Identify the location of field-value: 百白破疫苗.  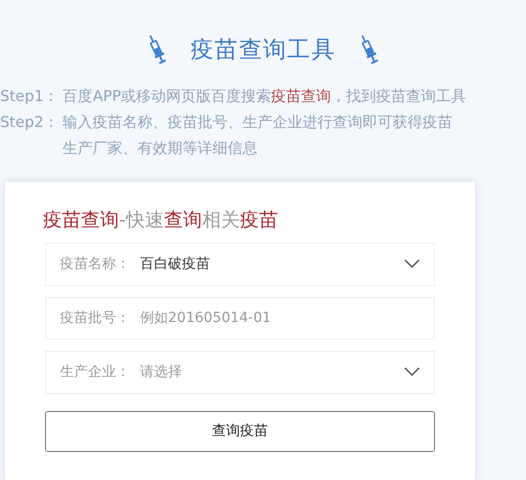
(175, 264).